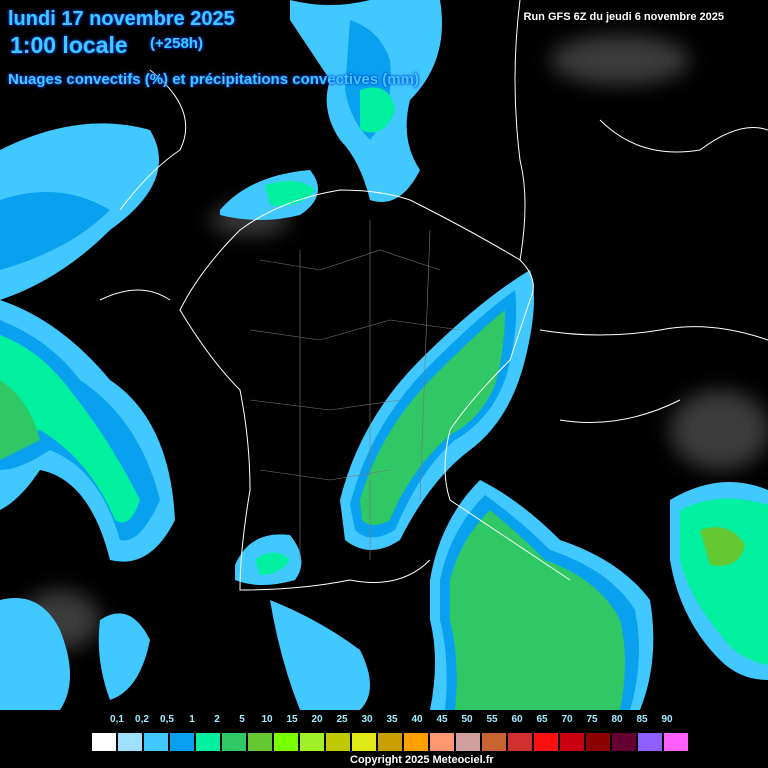  I want to click on legend-label: 85, so click(642, 719).